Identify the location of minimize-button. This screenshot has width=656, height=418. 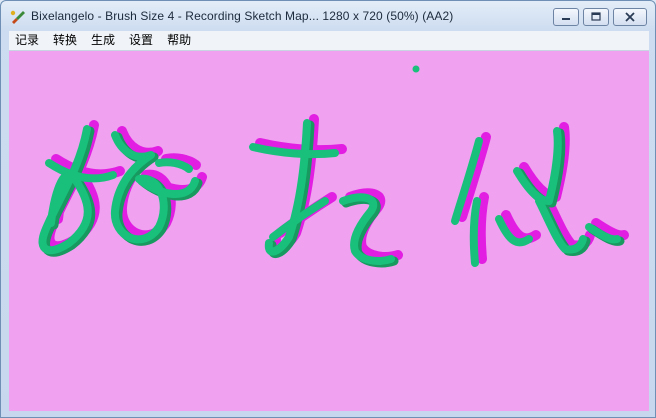
(566, 17).